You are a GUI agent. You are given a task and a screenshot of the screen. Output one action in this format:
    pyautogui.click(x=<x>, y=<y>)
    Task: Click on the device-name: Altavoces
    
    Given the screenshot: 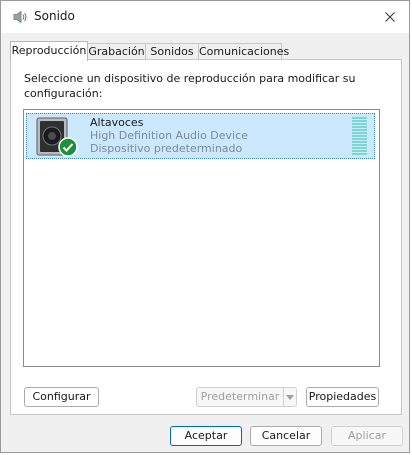 What is the action you would take?
    pyautogui.click(x=117, y=122)
    